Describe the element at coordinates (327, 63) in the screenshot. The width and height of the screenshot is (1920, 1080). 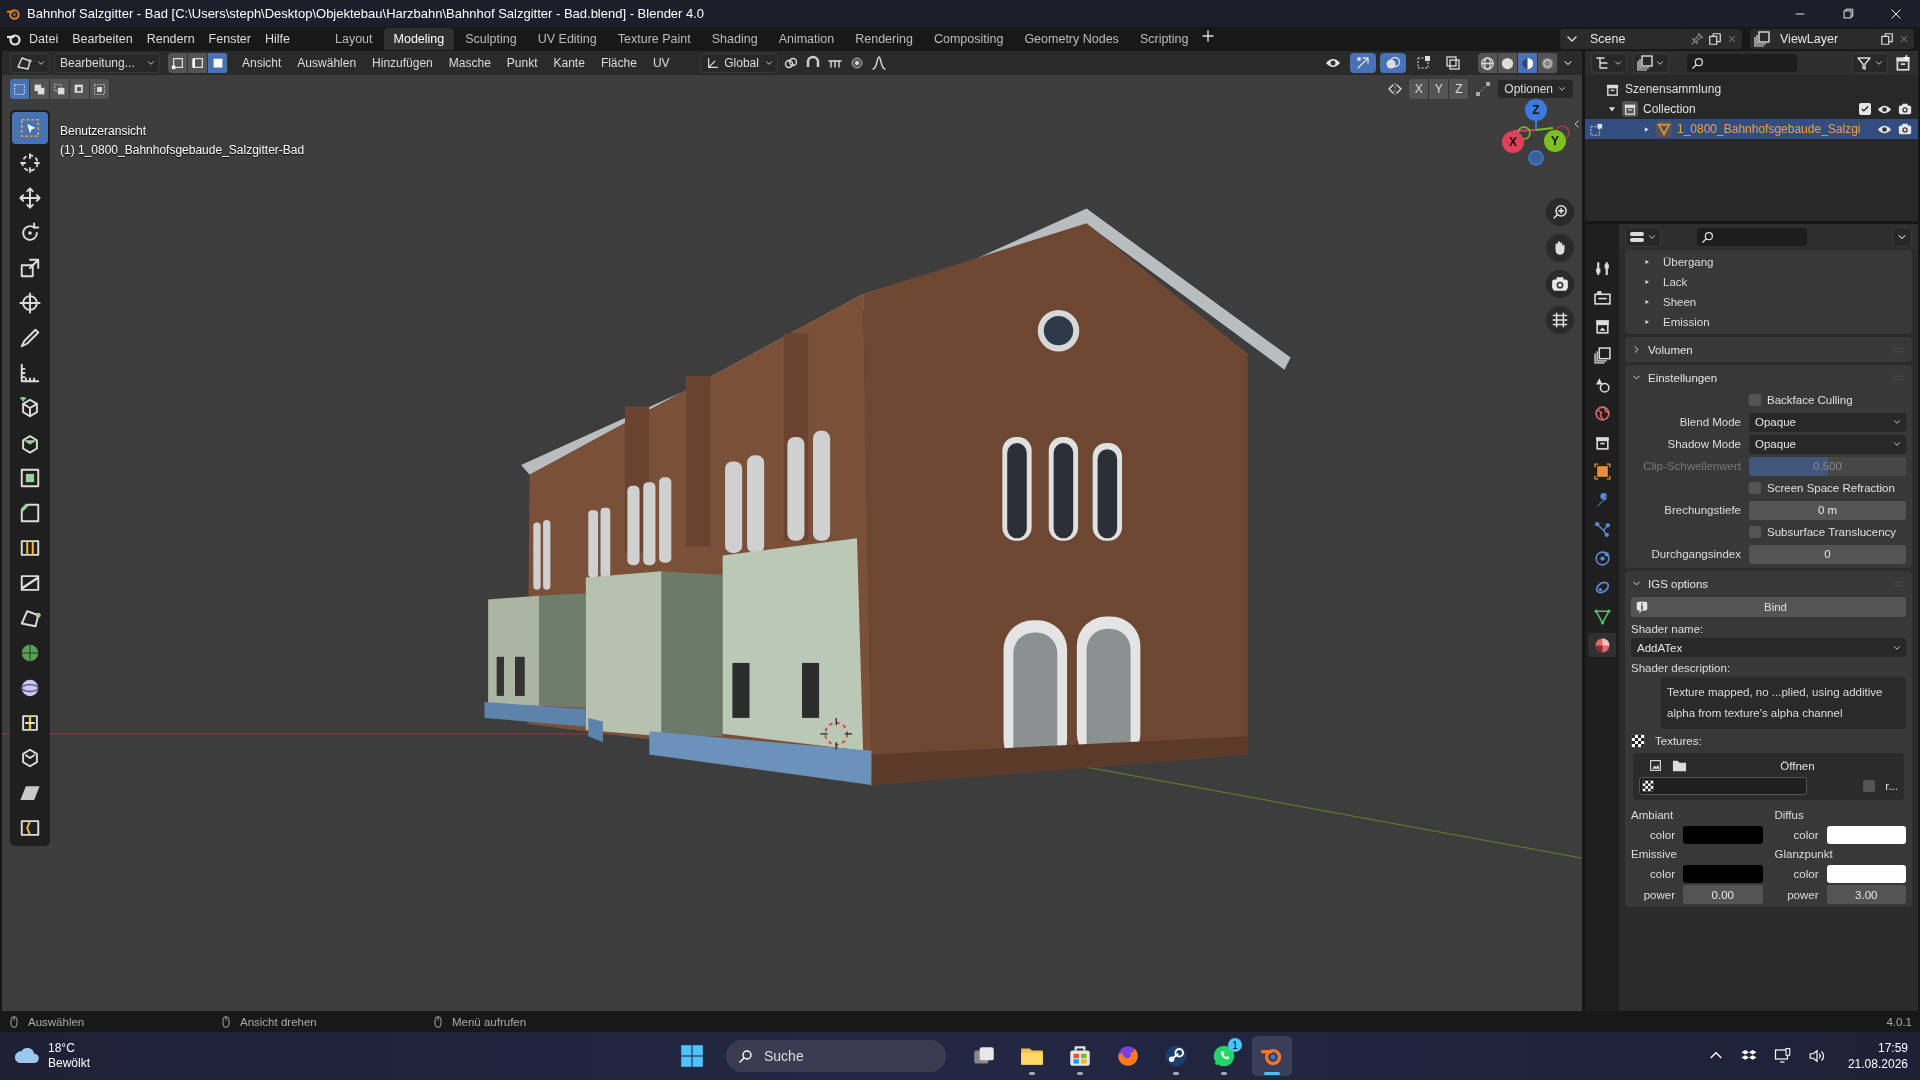
I see `menu-item: Auswählen` at that location.